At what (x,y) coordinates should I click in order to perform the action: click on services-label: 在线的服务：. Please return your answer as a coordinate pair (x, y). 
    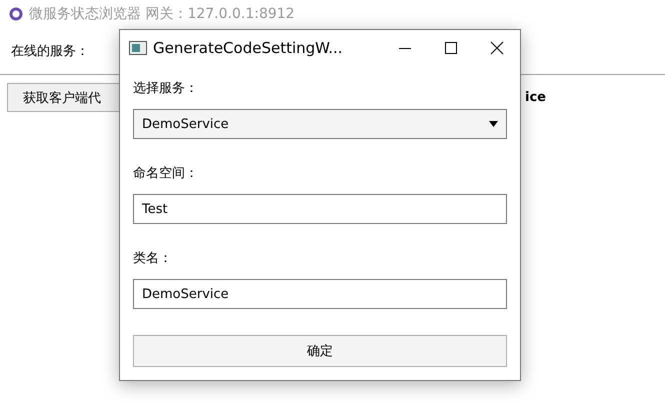
    Looking at the image, I should click on (50, 51).